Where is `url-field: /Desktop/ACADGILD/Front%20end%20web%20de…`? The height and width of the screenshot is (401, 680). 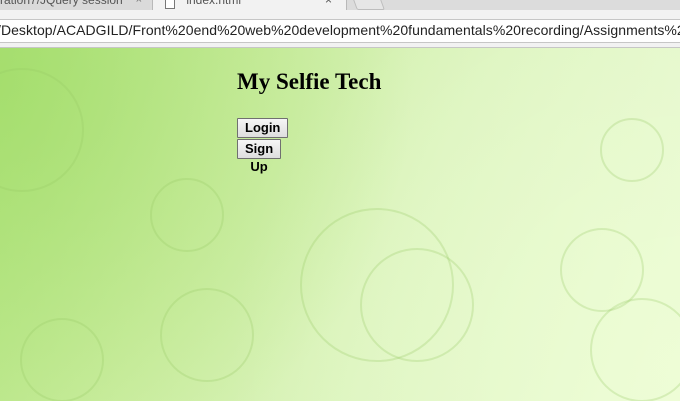
url-field: /Desktop/ACADGILD/Front%20end%20web%20de… is located at coordinates (340, 31).